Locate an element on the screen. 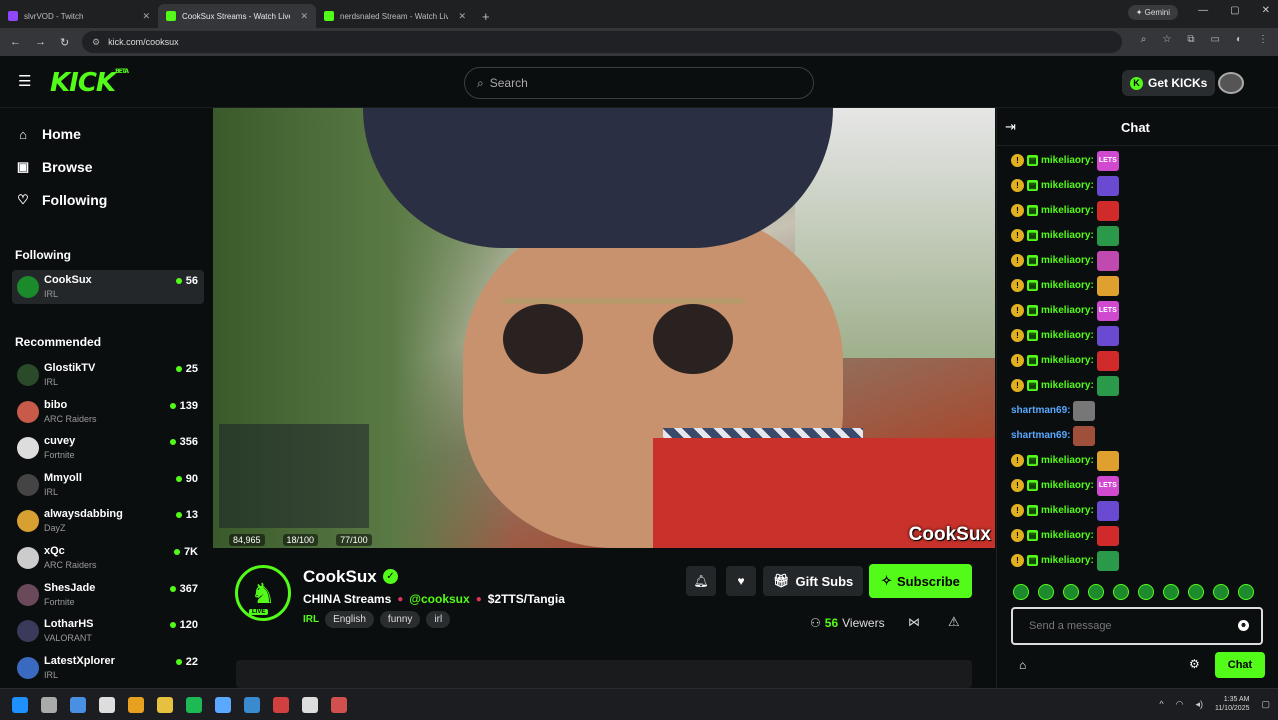 This screenshot has height=720, width=1278. windows-start-icon is located at coordinates (20, 705).